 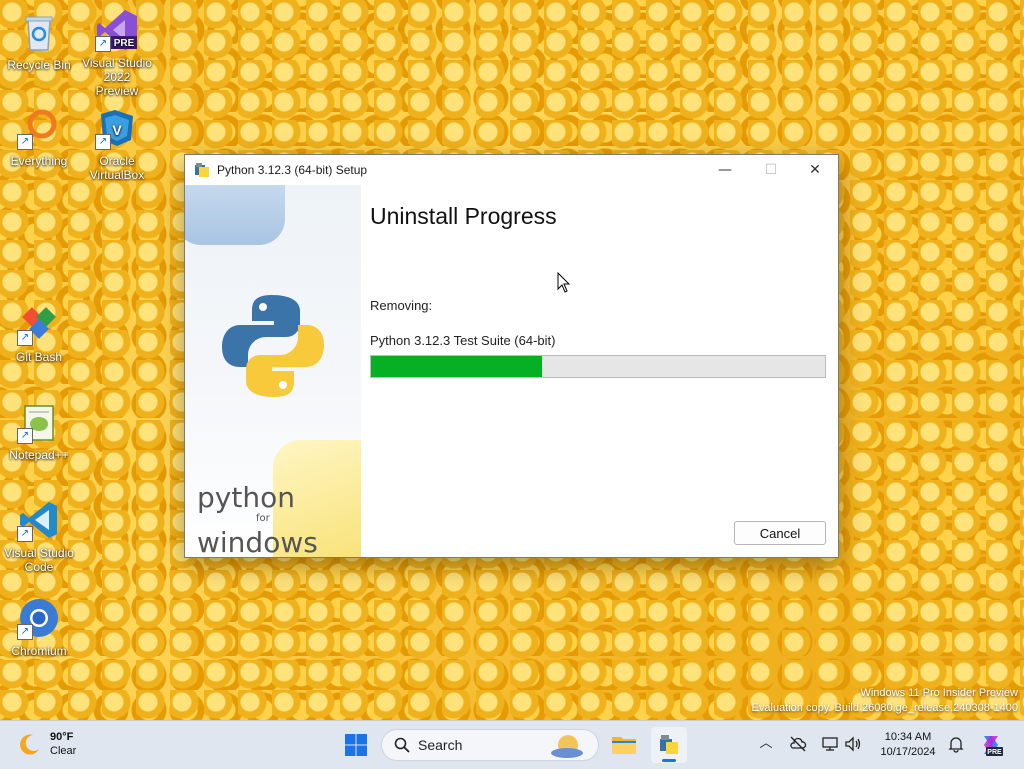 I want to click on desktop-icon-everything: ↗ Everything, so click(x=39, y=137).